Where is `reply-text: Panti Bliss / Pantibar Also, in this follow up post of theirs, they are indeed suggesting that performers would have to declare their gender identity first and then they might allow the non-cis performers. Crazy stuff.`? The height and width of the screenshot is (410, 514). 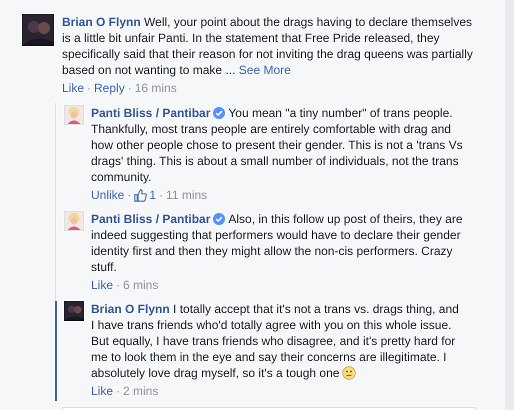
reply-text: Panti Bliss / Pantibar Also, in this follow up post of theirs, they are indeed suggesting that performers would have to declare their gender identity first and then they might allow the non-cis performers. Crazy stuff. is located at coordinates (277, 243).